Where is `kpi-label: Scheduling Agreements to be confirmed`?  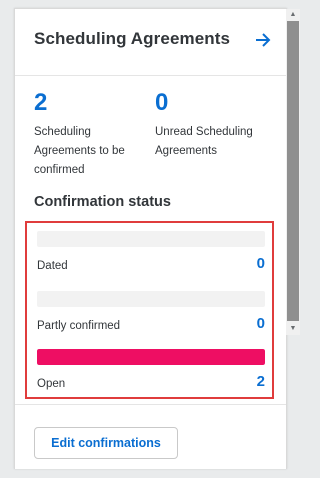
kpi-label: Scheduling Agreements to be confirmed is located at coordinates (79, 151).